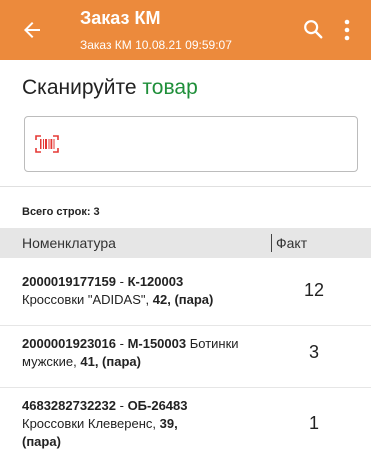 This screenshot has width=371, height=463. I want to click on item-name-part: Ботинки, so click(212, 343).